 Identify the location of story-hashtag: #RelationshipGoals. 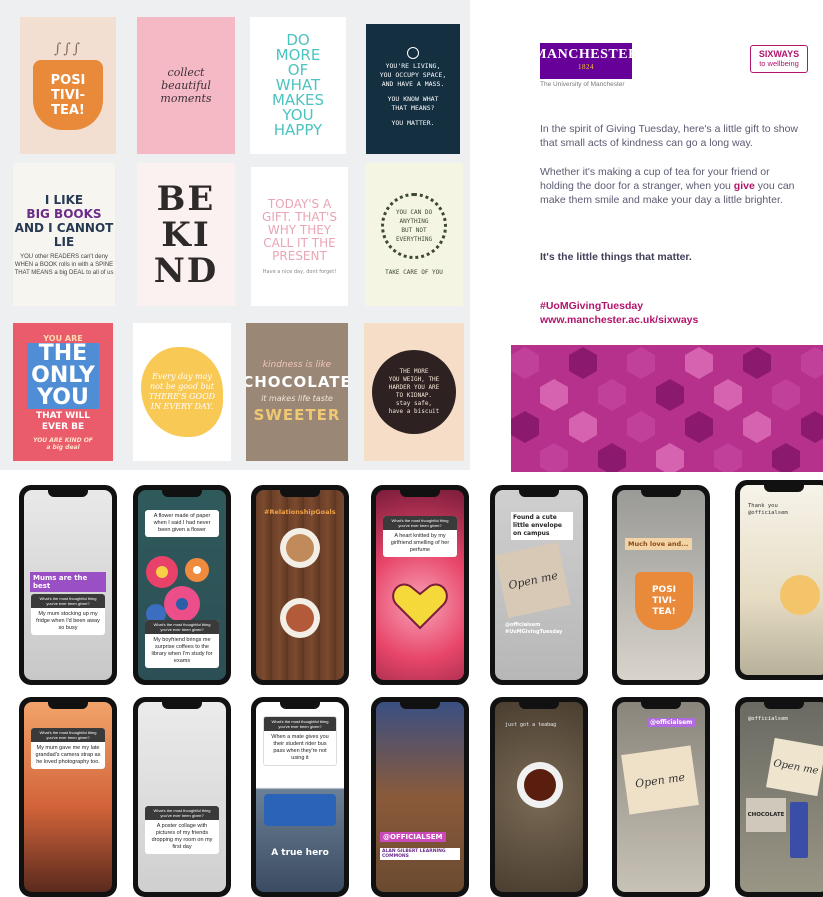
(300, 512).